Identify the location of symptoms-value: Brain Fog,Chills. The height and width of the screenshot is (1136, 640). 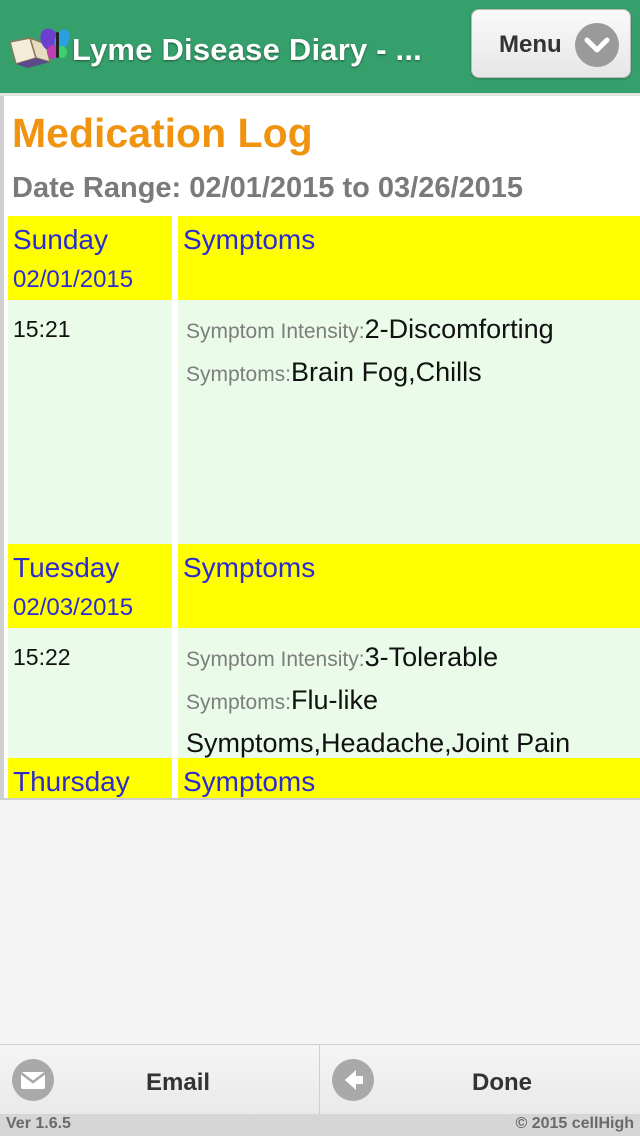
(386, 372).